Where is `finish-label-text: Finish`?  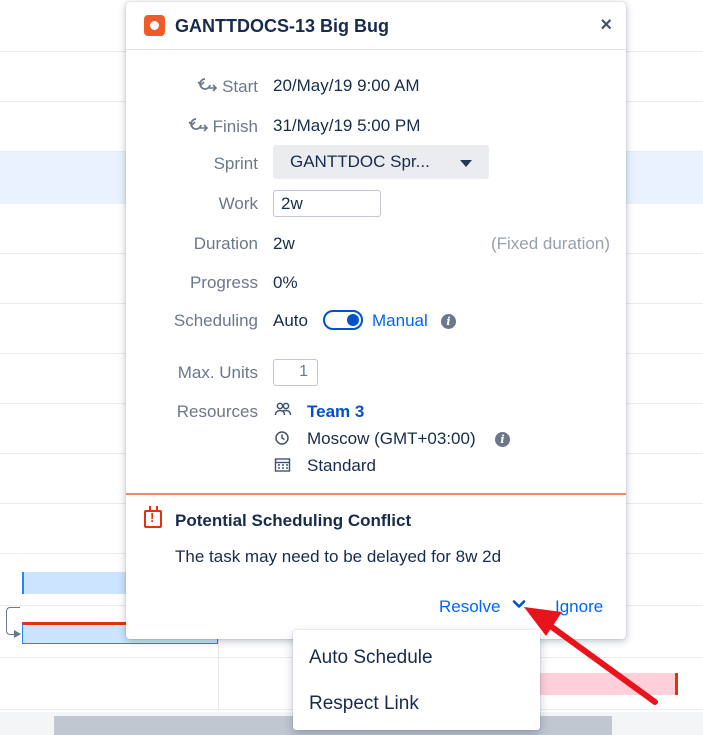 finish-label-text: Finish is located at coordinates (235, 126).